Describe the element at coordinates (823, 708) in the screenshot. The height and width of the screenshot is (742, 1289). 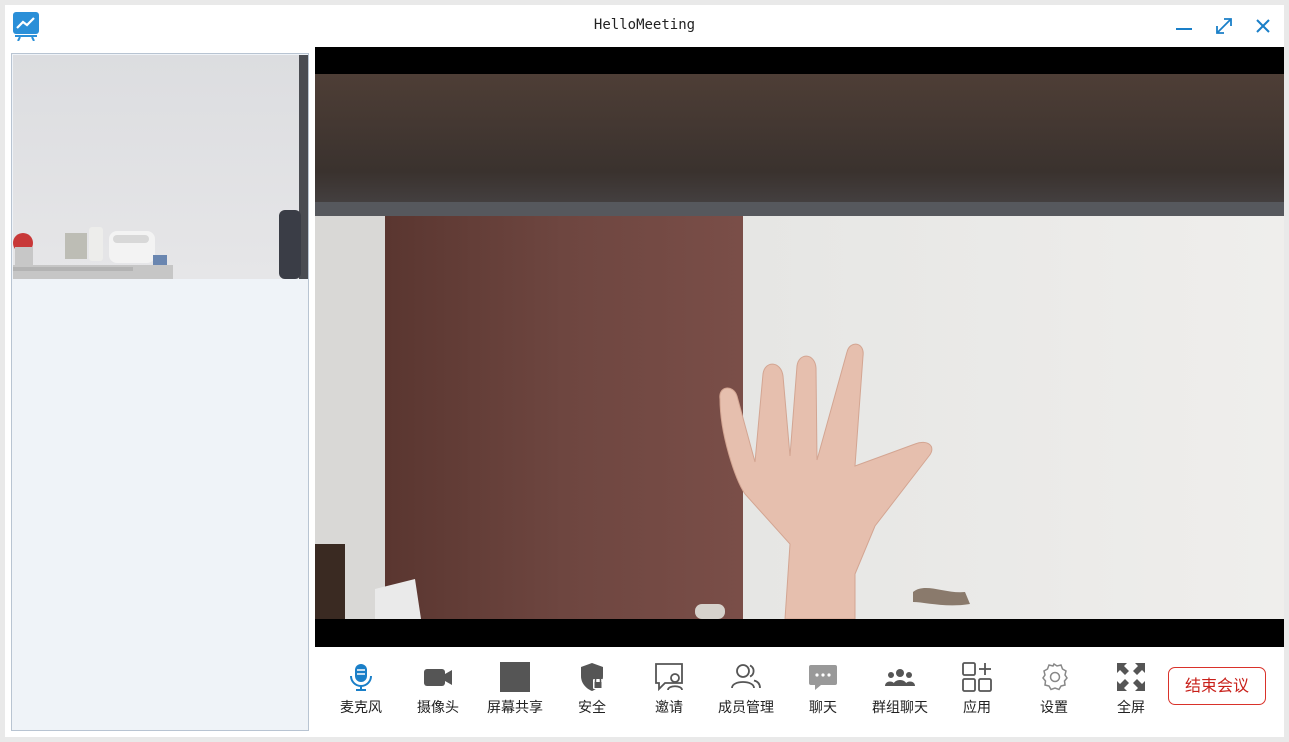
I see `chat-label: 聊天` at that location.